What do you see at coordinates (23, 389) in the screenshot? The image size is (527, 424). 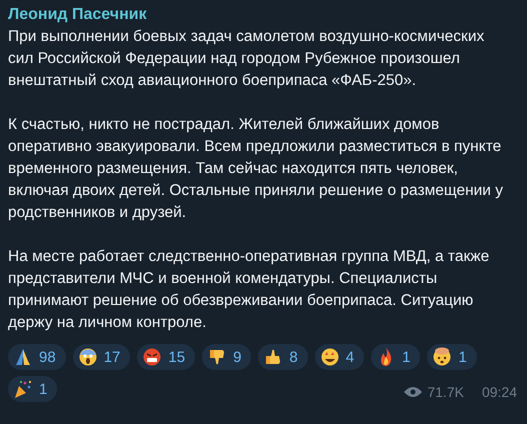 I see `party-popper-icon` at bounding box center [23, 389].